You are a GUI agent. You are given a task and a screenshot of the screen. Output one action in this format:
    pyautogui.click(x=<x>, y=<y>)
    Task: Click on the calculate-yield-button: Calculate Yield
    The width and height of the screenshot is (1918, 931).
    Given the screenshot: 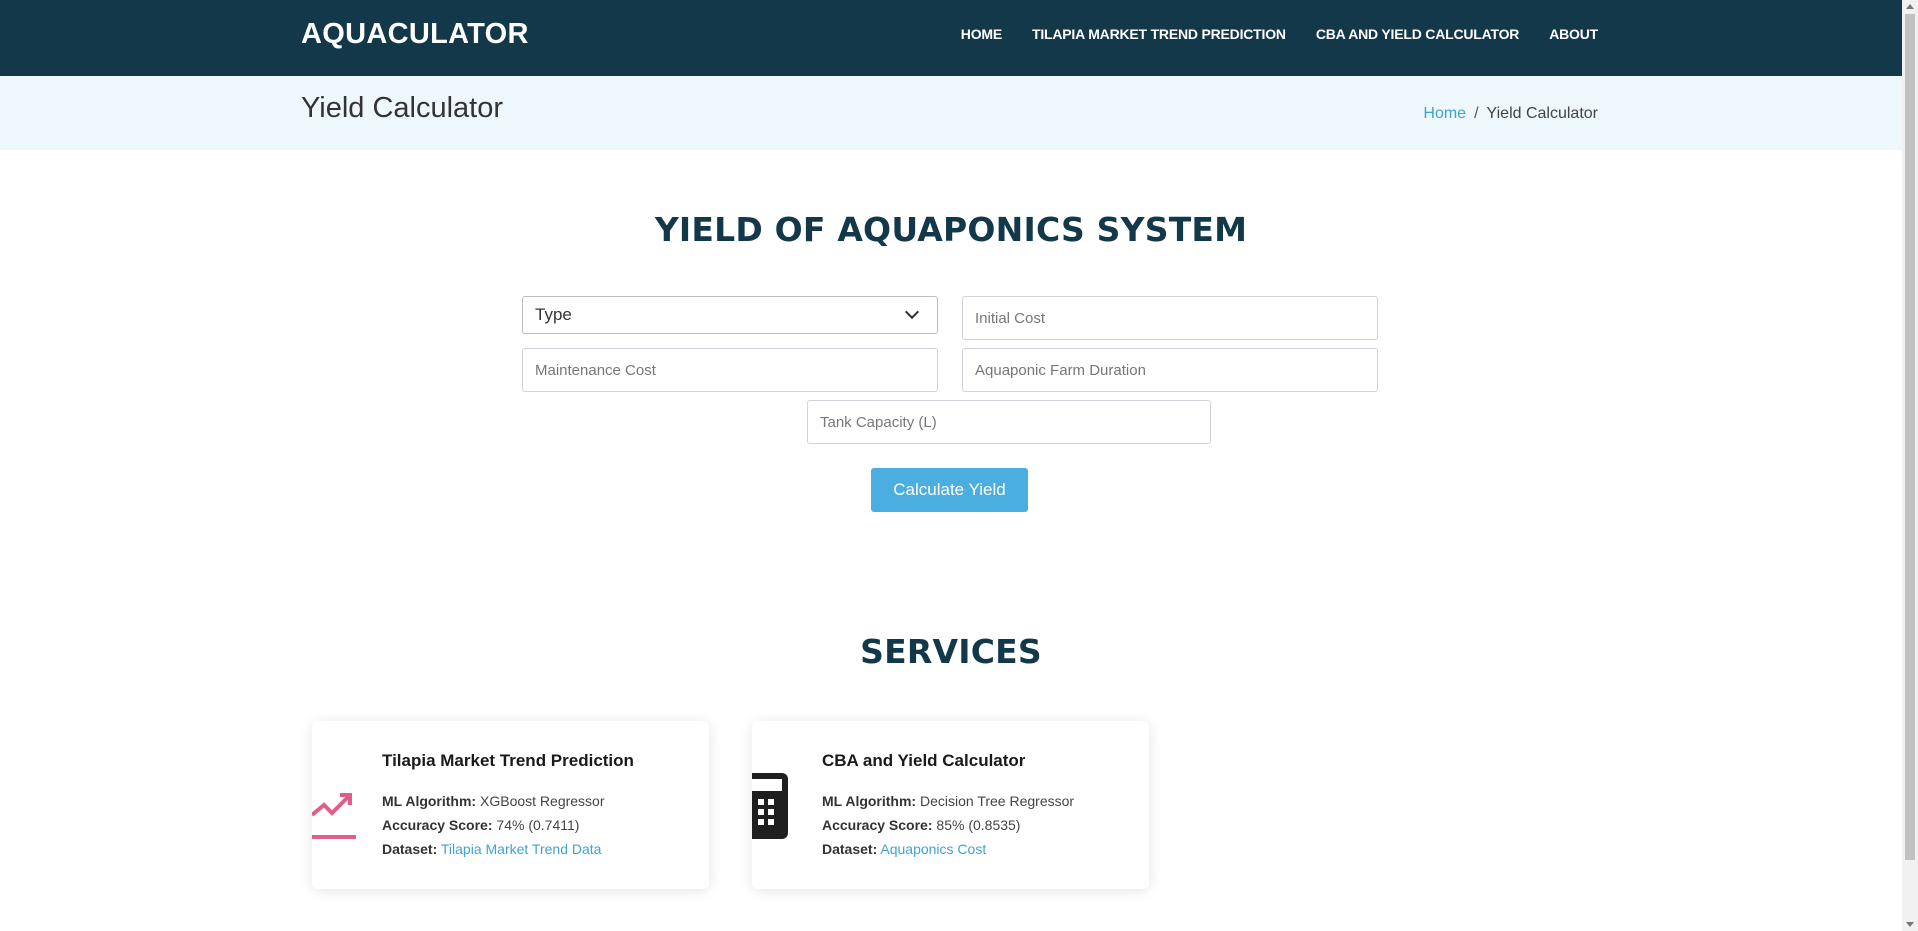 What is the action you would take?
    pyautogui.click(x=949, y=490)
    